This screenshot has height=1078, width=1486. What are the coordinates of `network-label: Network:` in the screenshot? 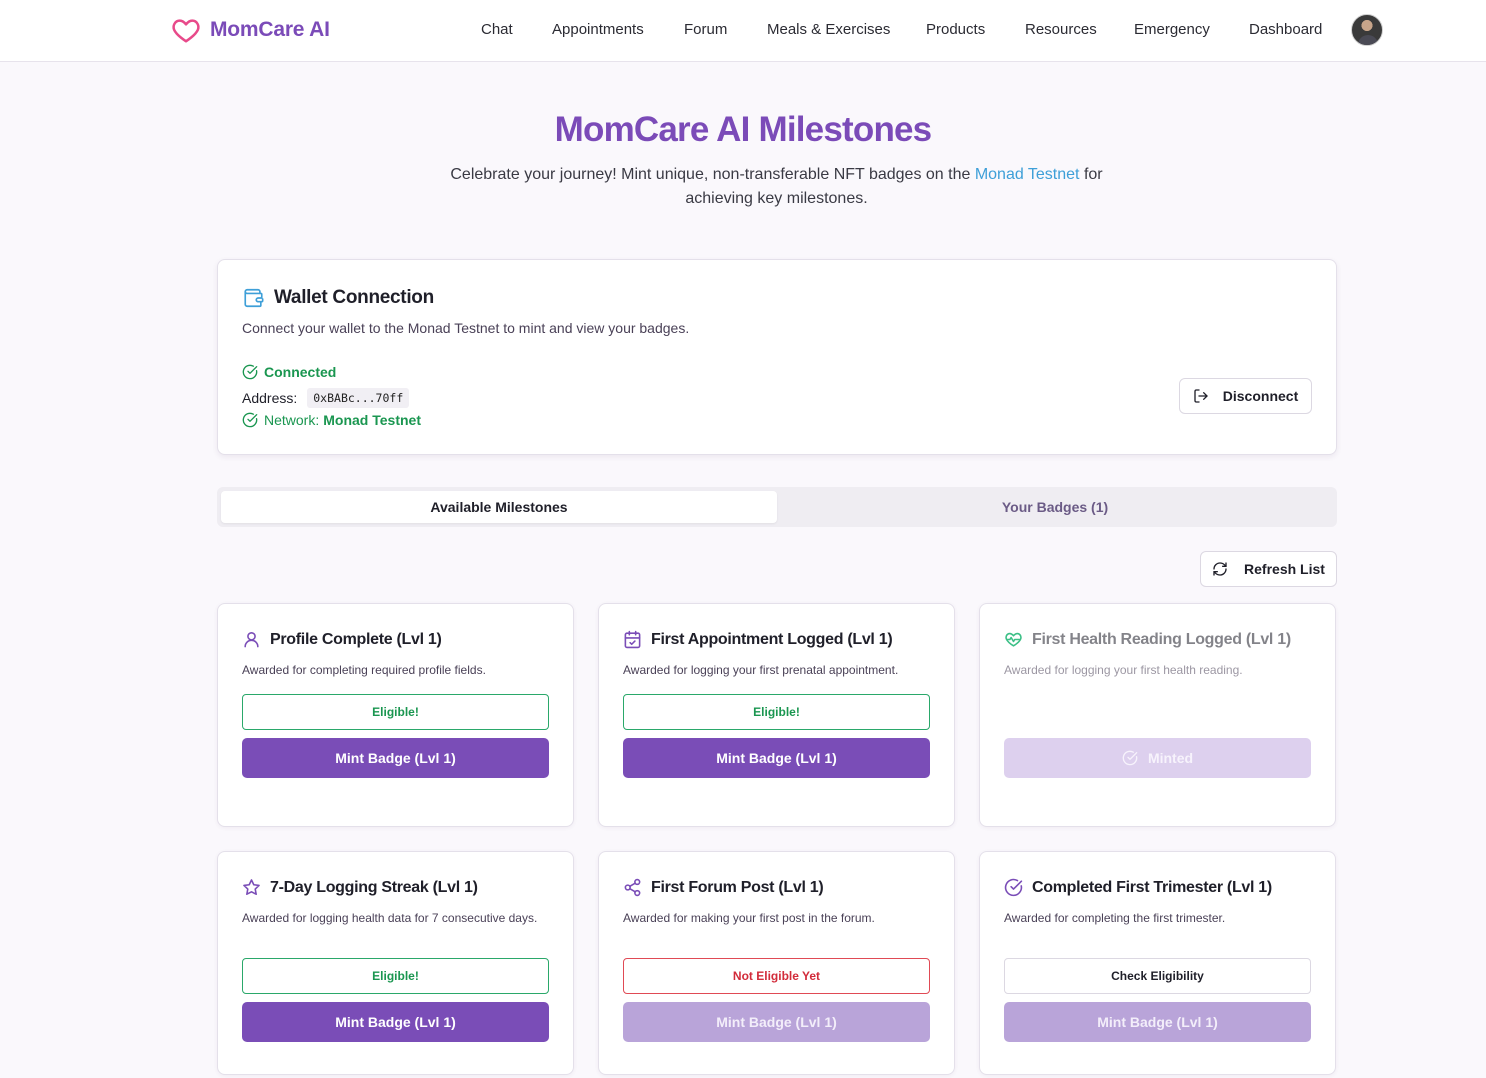 It's located at (292, 420).